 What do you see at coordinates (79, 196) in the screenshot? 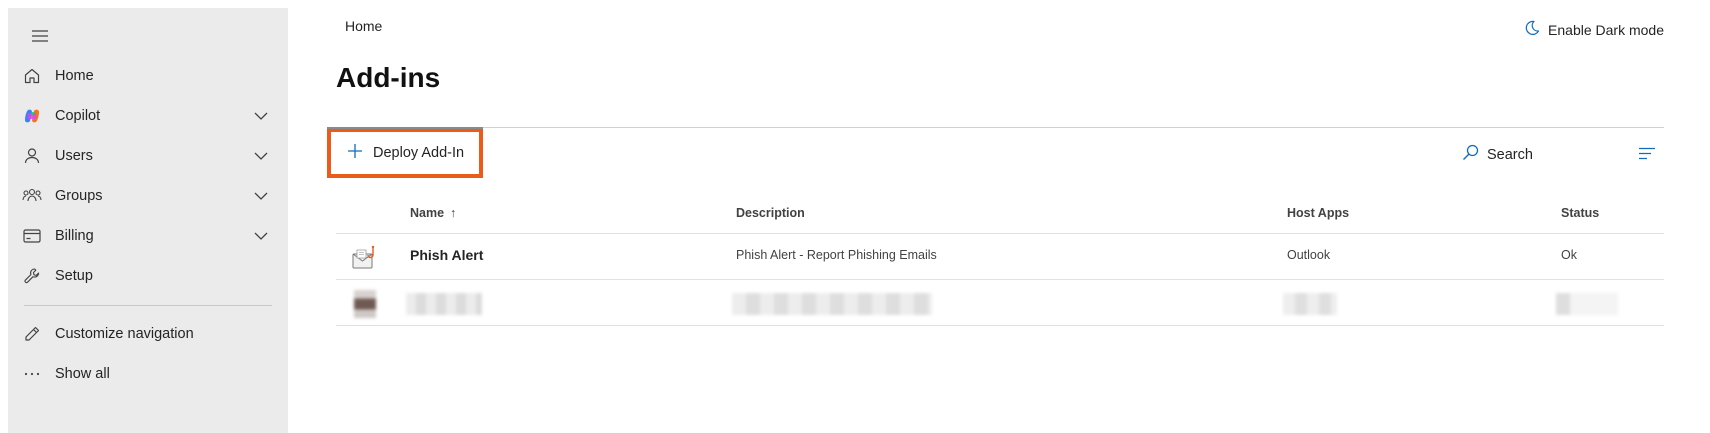
I see `nav-groups-label: Groups` at bounding box center [79, 196].